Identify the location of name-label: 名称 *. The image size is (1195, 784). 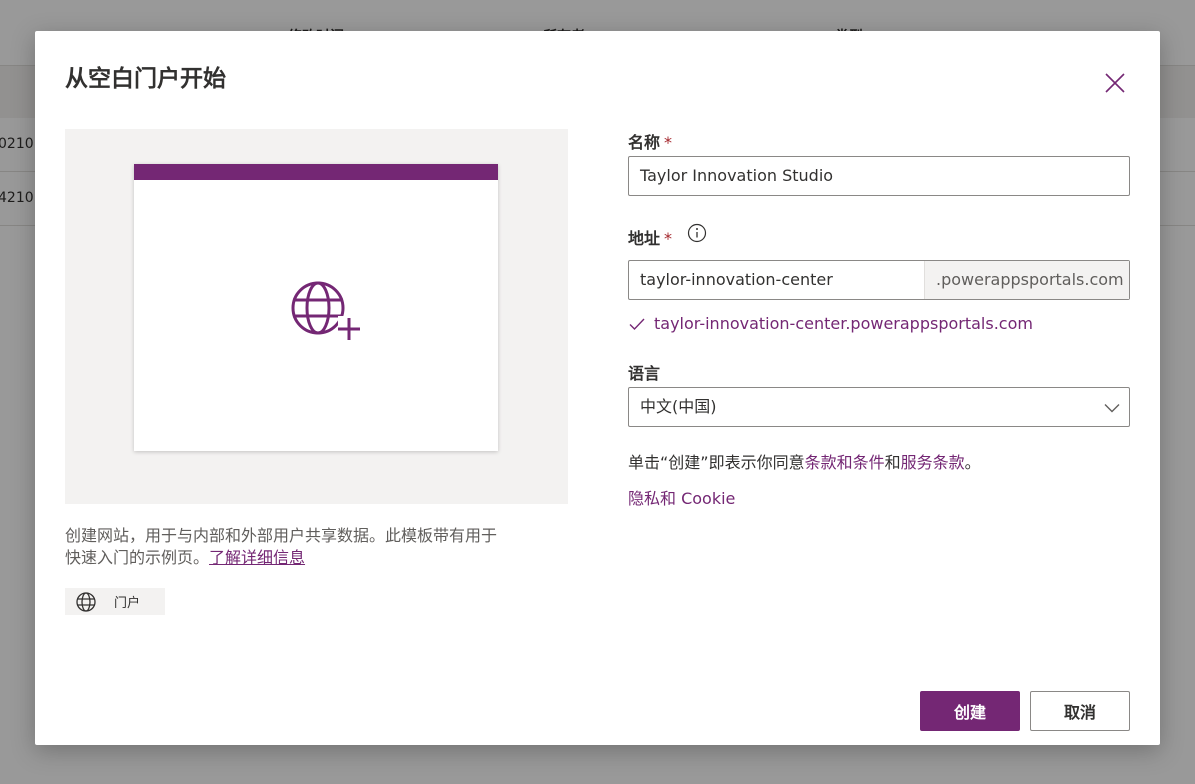
(650, 141).